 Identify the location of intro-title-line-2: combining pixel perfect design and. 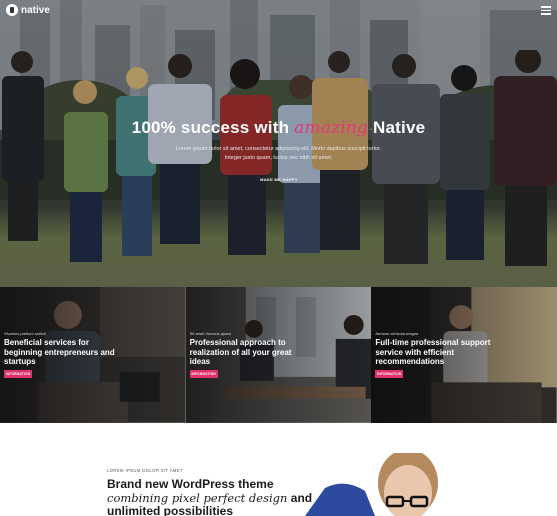
(212, 498).